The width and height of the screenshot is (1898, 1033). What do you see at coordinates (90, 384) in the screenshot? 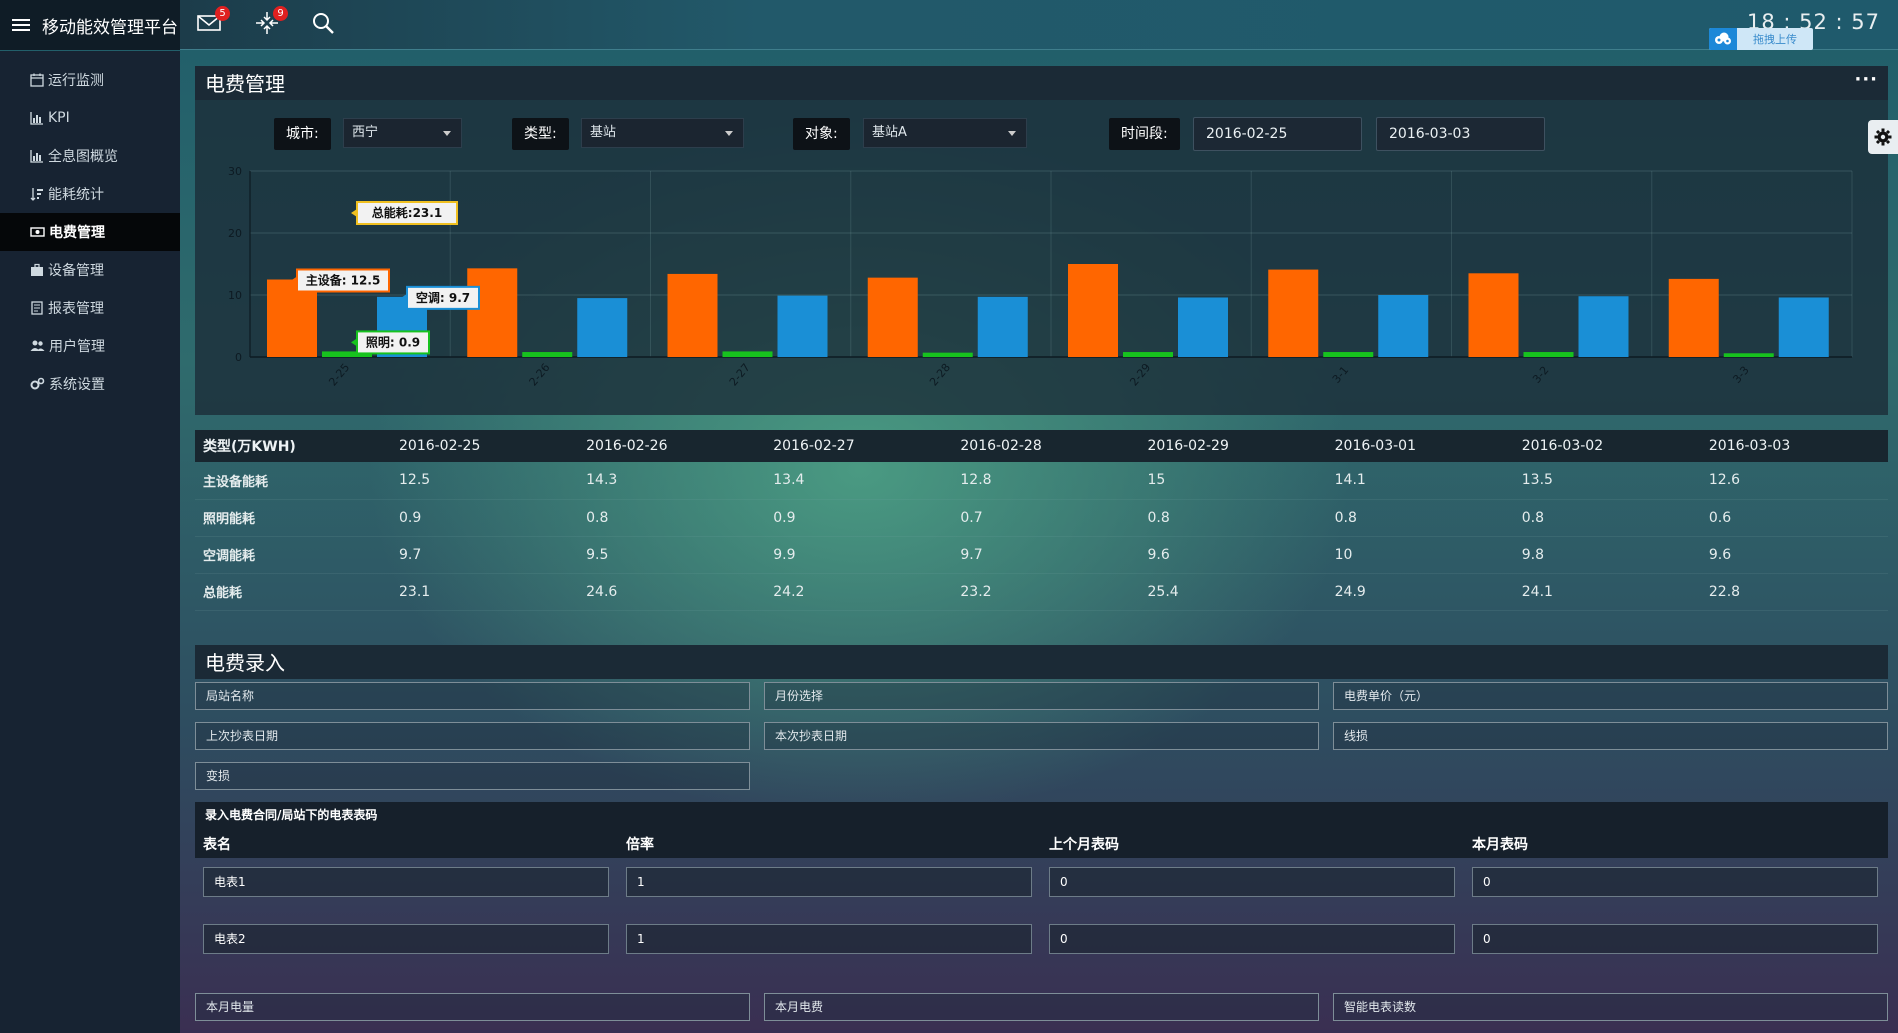
I see `sidebar-item-settings: 系统设置` at bounding box center [90, 384].